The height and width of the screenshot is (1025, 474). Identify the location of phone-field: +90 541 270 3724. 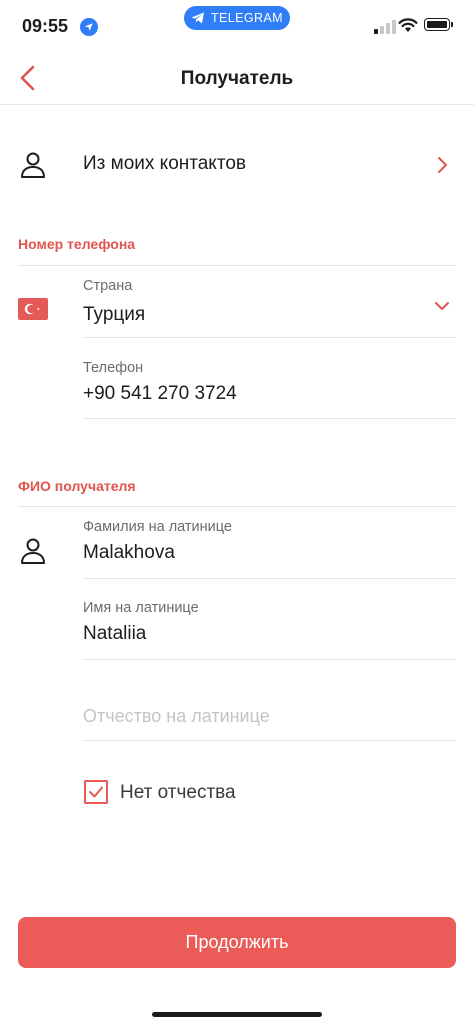
(263, 396).